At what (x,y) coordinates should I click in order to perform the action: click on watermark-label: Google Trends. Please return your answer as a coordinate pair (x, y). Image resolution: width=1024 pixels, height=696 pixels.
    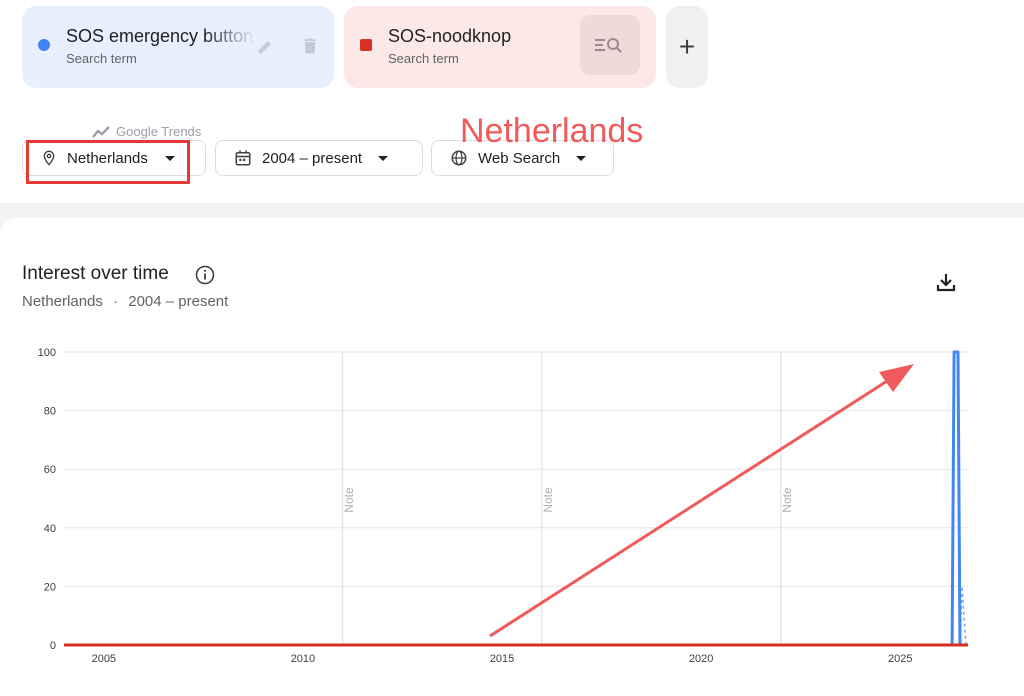
    Looking at the image, I should click on (159, 131).